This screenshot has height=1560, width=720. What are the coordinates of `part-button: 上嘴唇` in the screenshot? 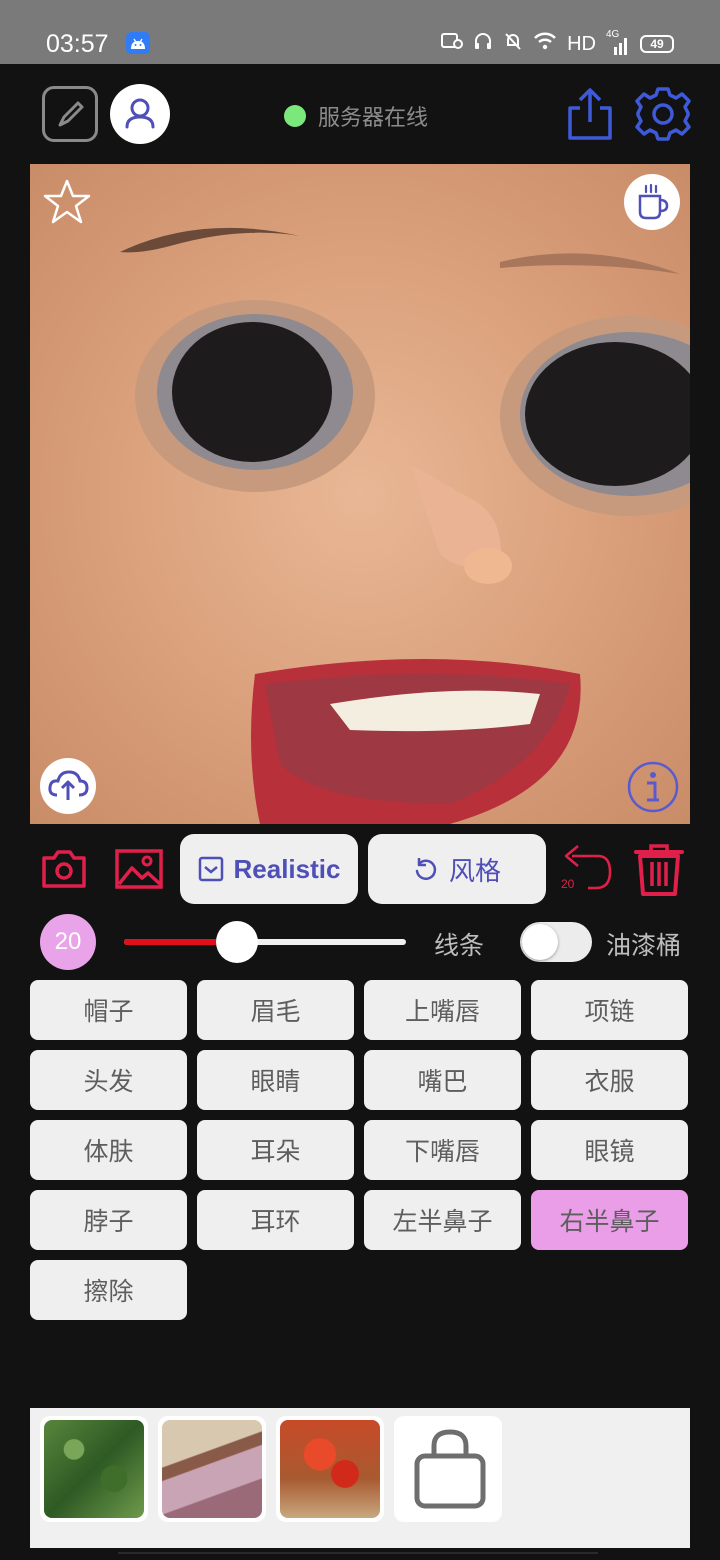 It's located at (442, 1010).